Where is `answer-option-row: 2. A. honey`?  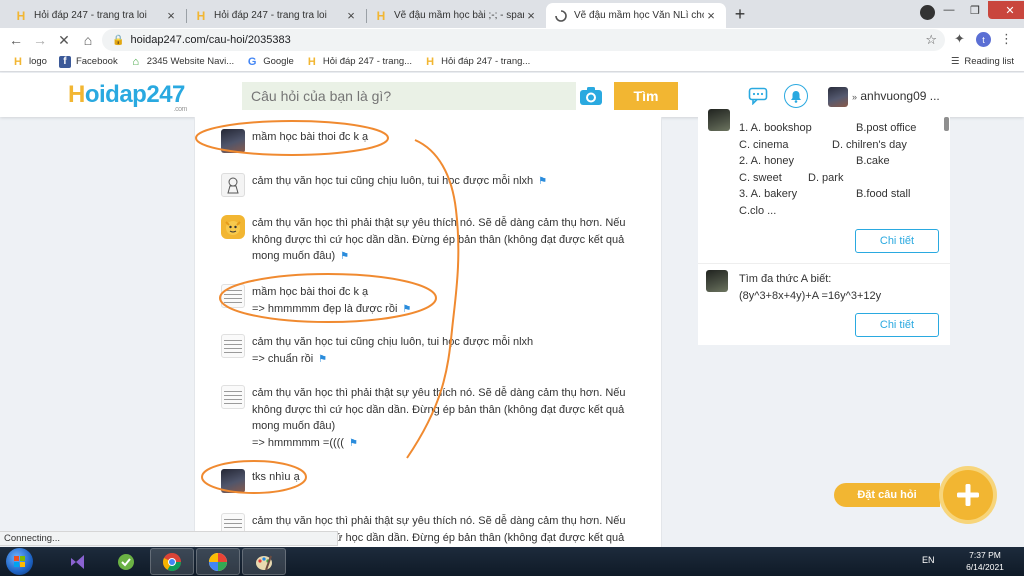 answer-option-row: 2. A. honey is located at coordinates (767, 161).